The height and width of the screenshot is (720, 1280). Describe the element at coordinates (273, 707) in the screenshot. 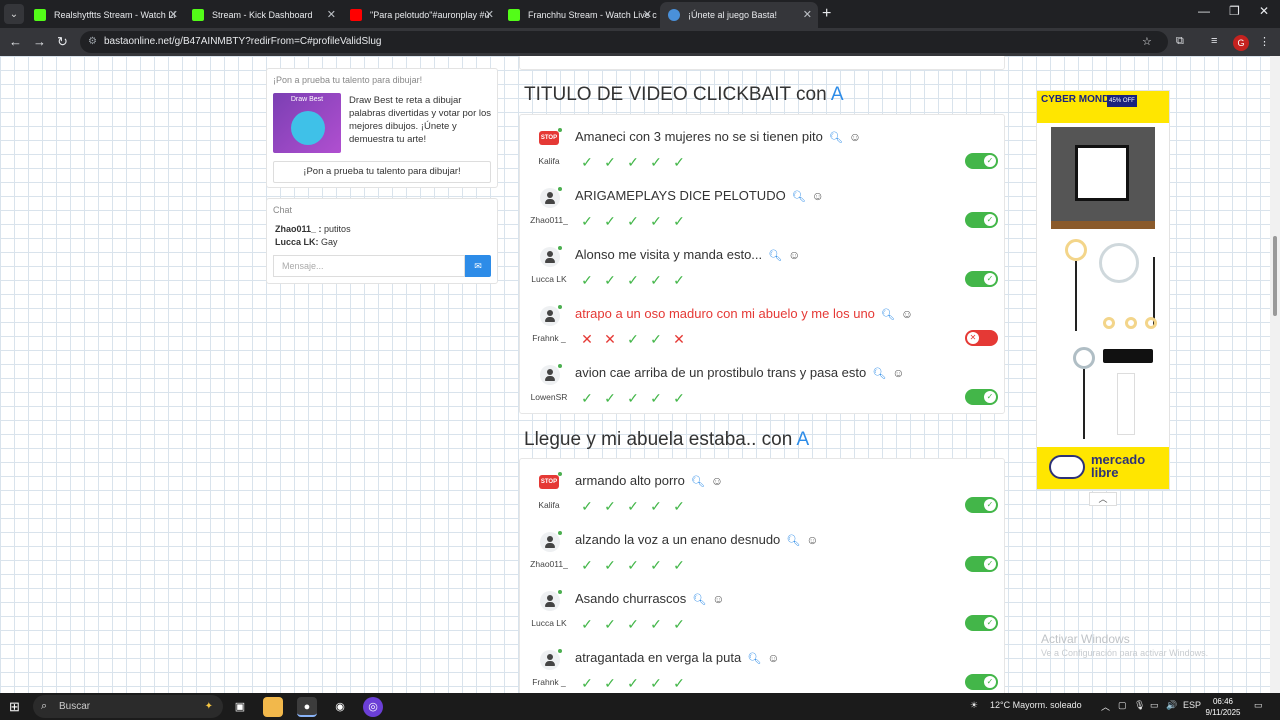

I see `file-explorer-icon` at that location.